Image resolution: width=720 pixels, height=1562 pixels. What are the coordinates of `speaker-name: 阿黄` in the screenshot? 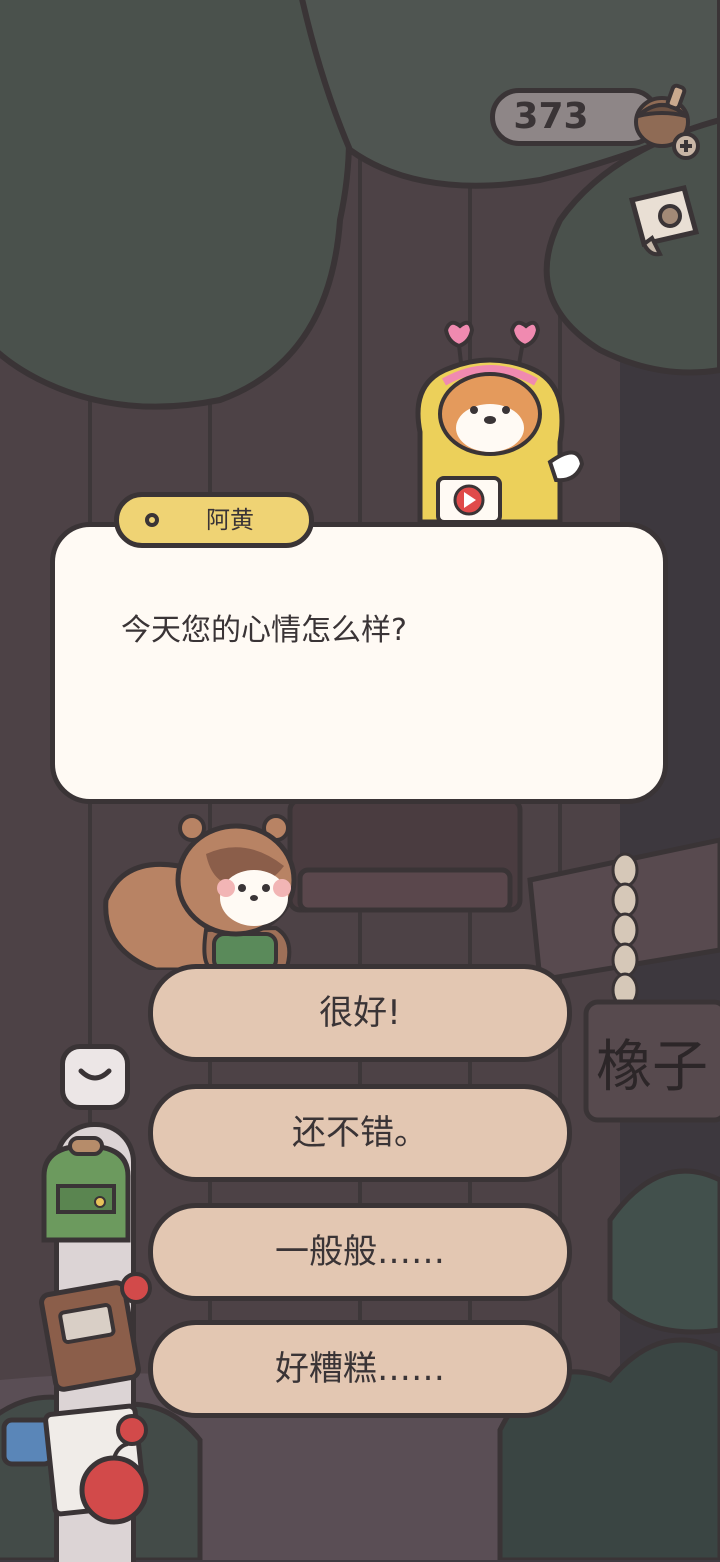 It's located at (230, 520).